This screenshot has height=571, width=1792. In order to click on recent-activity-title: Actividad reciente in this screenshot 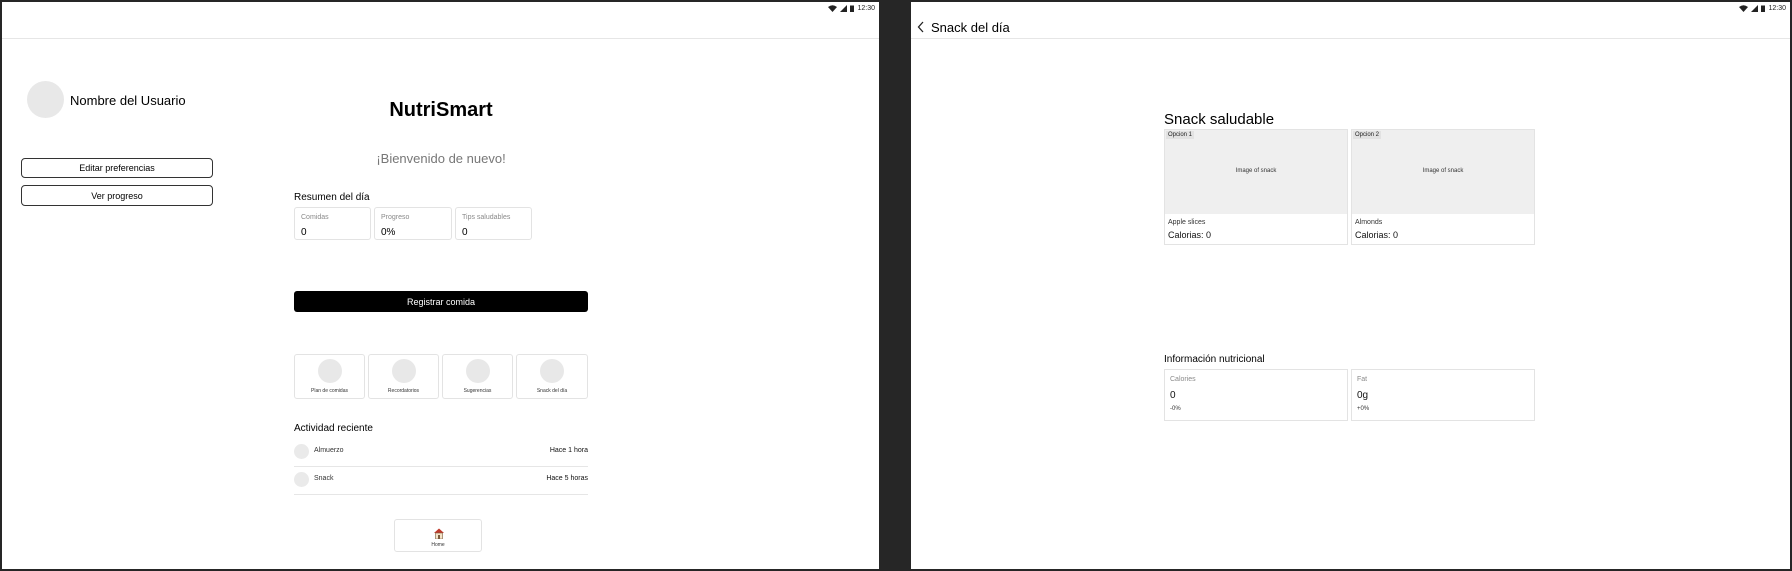, I will do `click(333, 428)`.